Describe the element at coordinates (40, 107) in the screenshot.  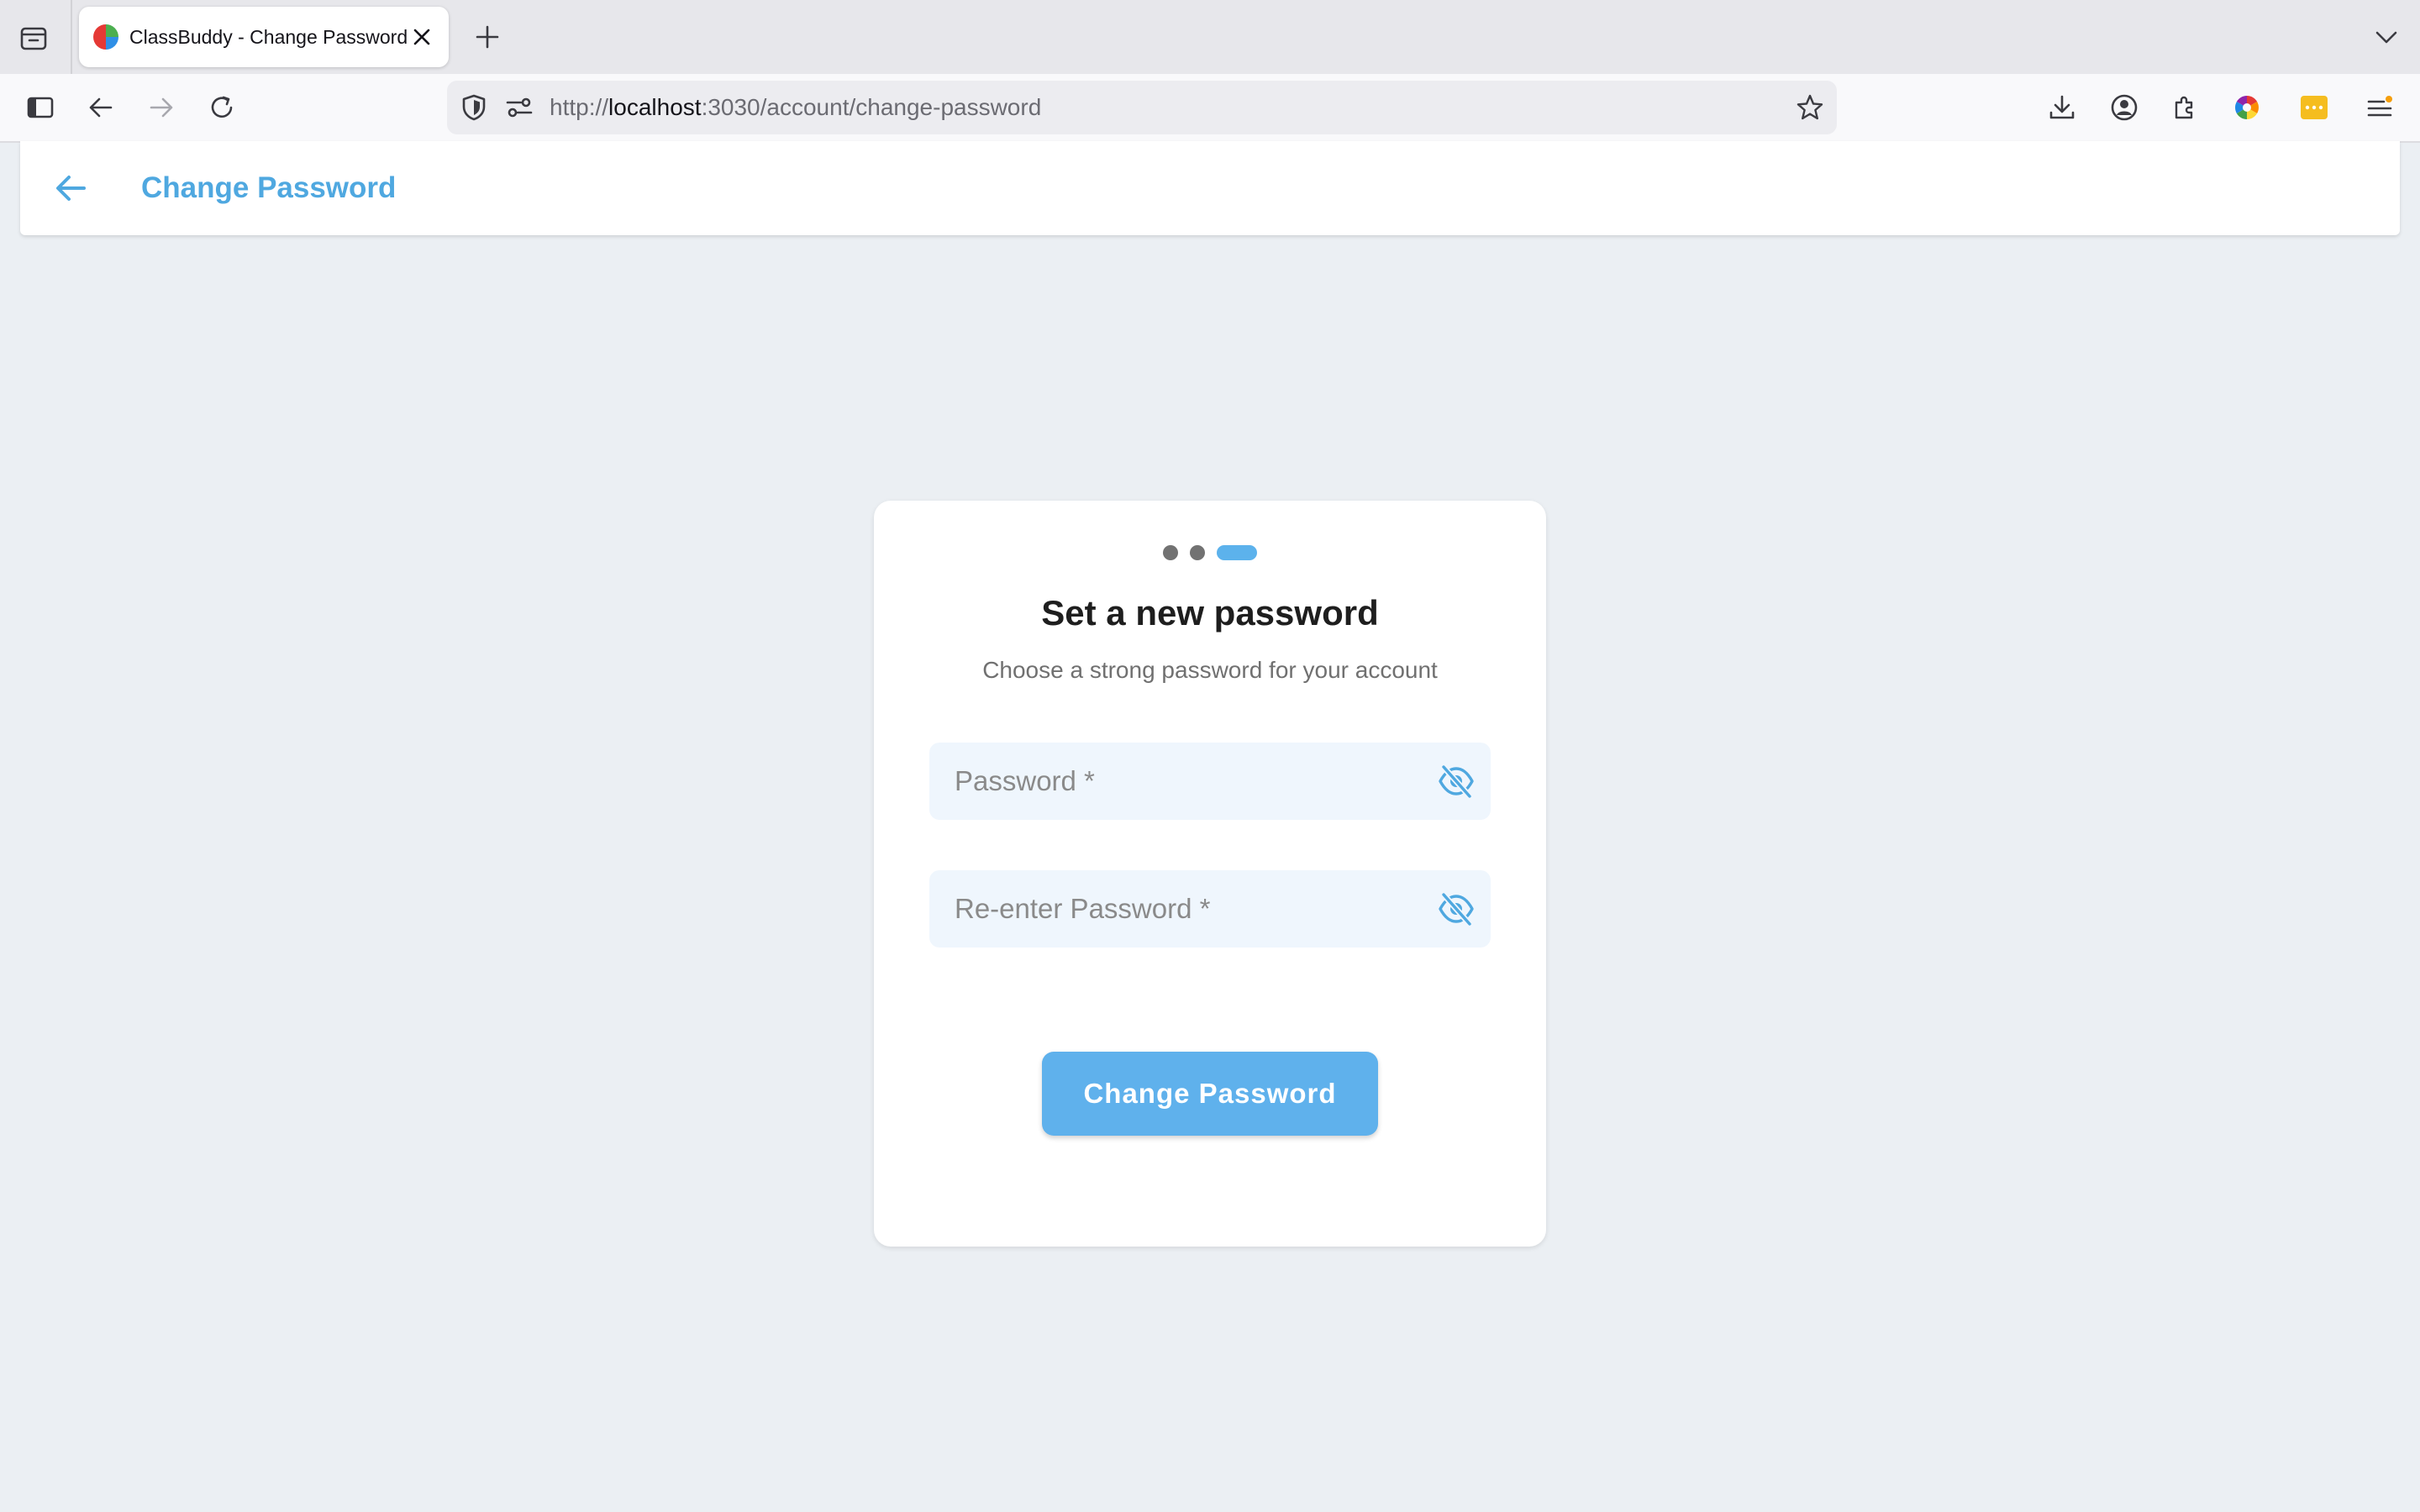
I see `sidebar-icon` at that location.